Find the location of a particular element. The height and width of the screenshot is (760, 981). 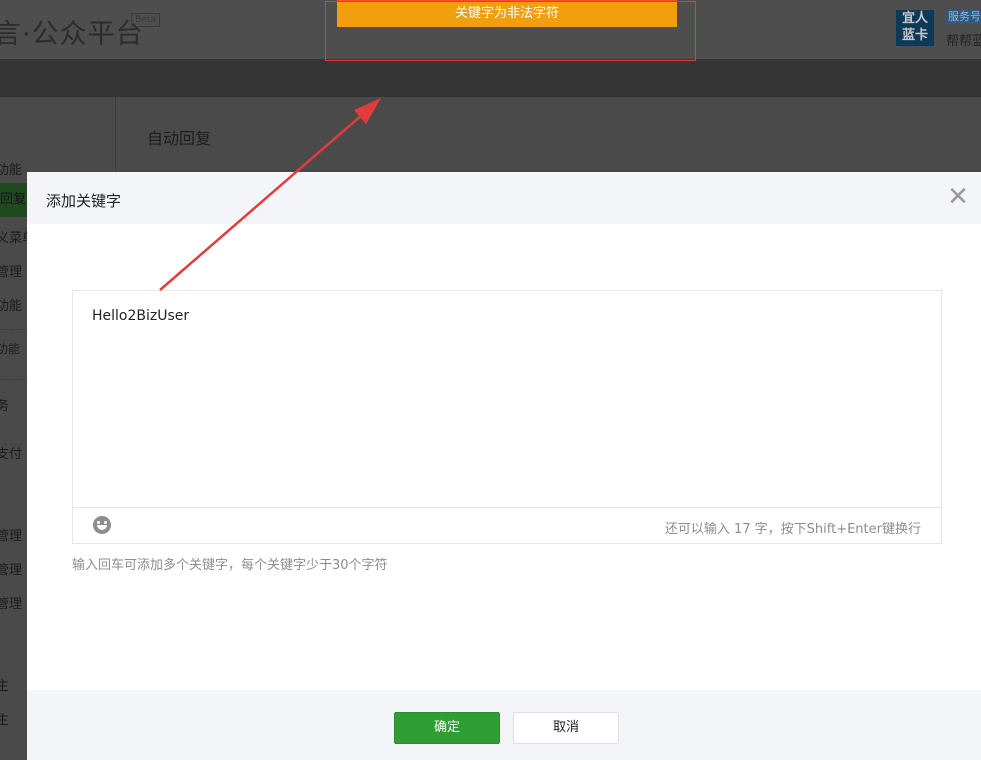

dialog-header: 添加关键字 ✕ is located at coordinates (504, 198).